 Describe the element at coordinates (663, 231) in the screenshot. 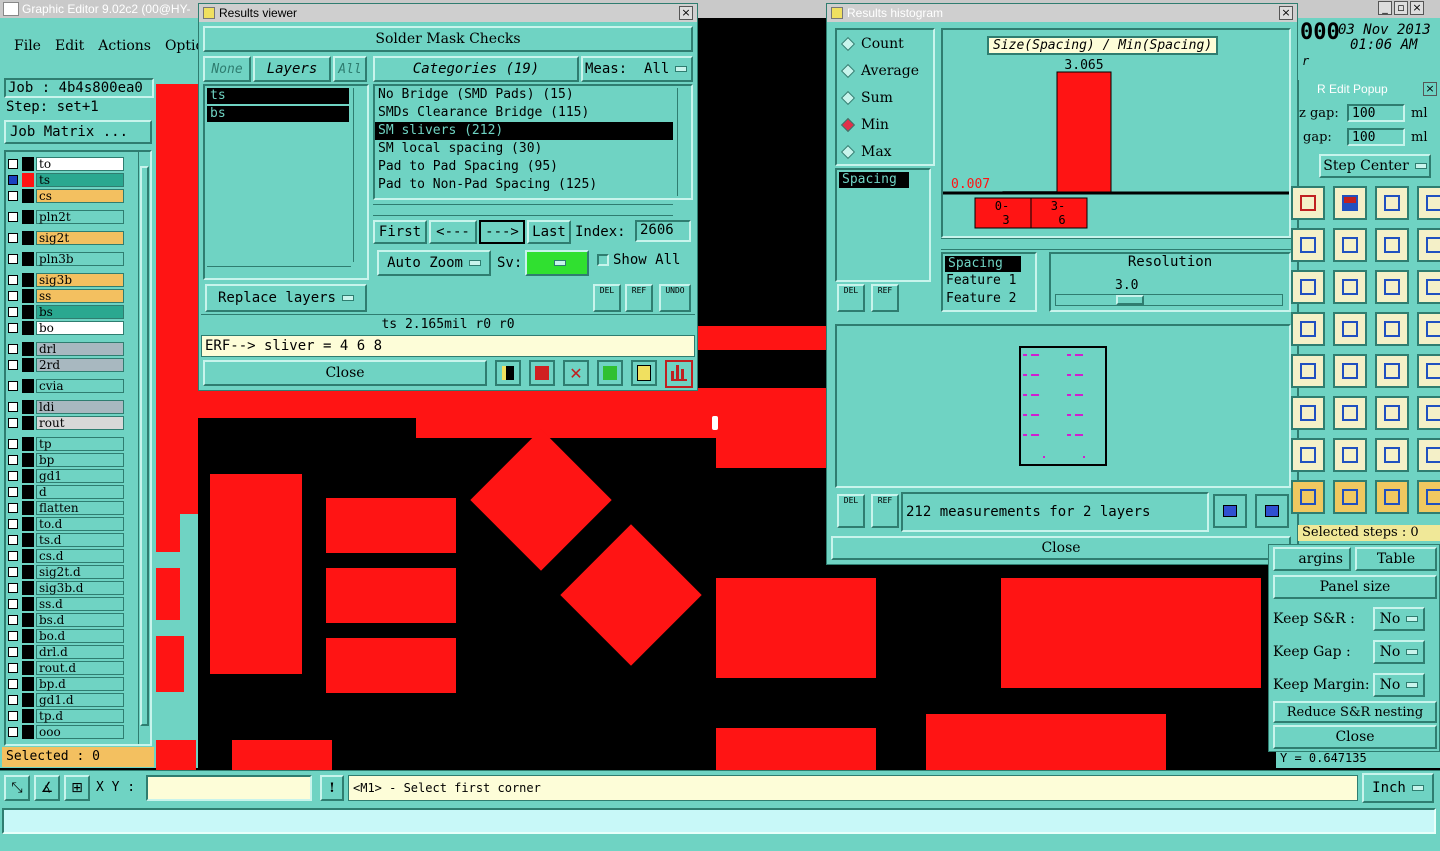

I see `index-input: 2606` at that location.